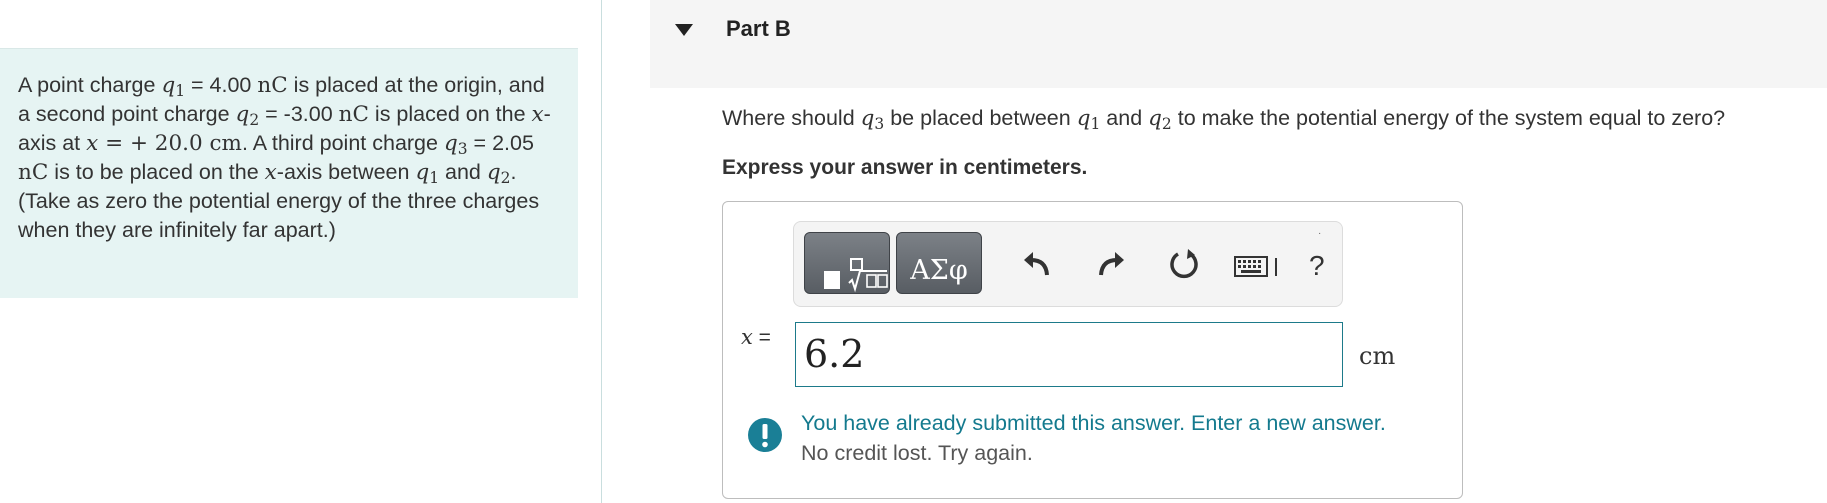 Image resolution: width=1827 pixels, height=503 pixels. What do you see at coordinates (905, 167) in the screenshot?
I see `answer-instruction: Express your answer in centimeters.` at bounding box center [905, 167].